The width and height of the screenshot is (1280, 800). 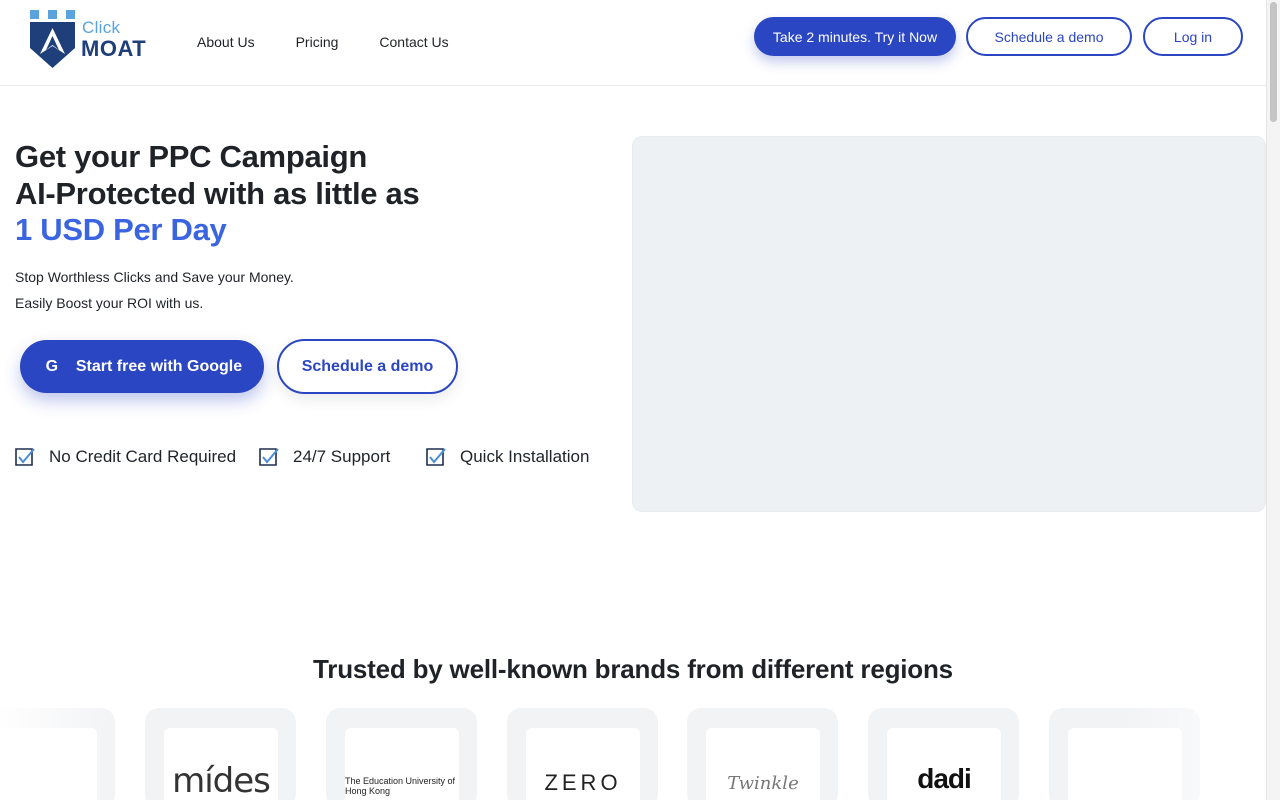 I want to click on header-schedule-demo-button: Schedule a demo, so click(x=1049, y=36).